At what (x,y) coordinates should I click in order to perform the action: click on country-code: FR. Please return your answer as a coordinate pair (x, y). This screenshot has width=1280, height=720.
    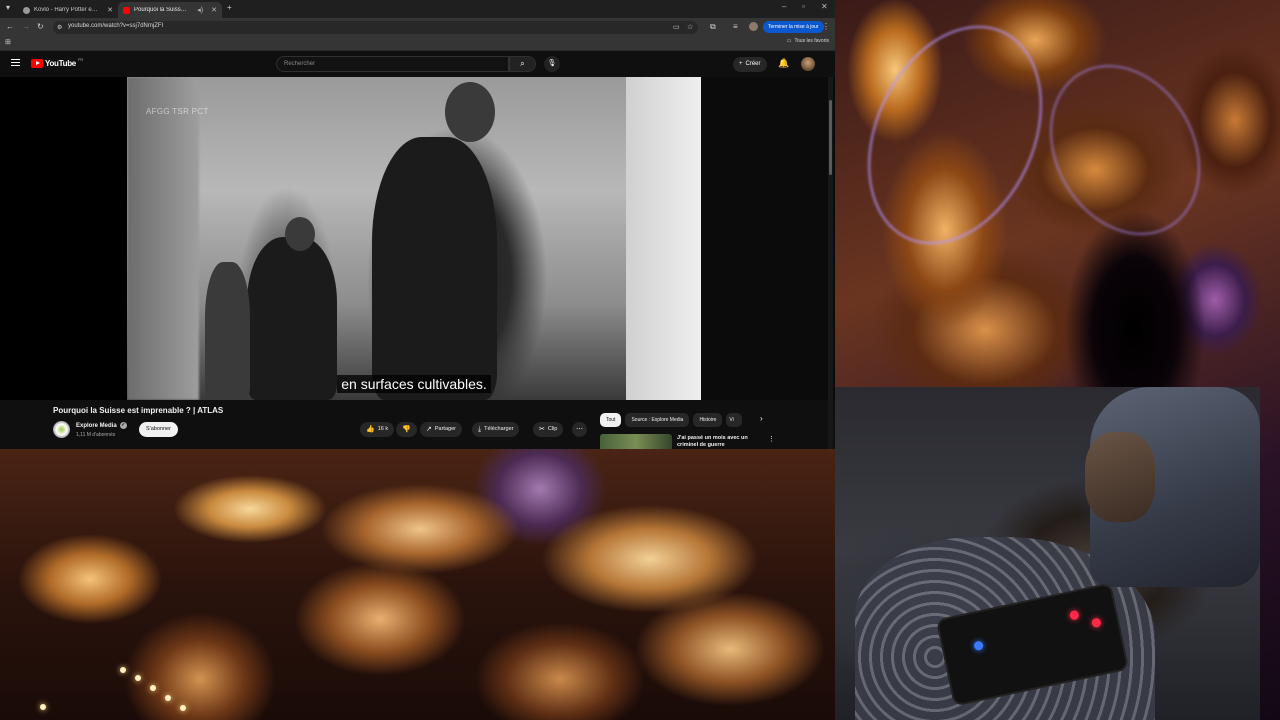
    Looking at the image, I should click on (80, 59).